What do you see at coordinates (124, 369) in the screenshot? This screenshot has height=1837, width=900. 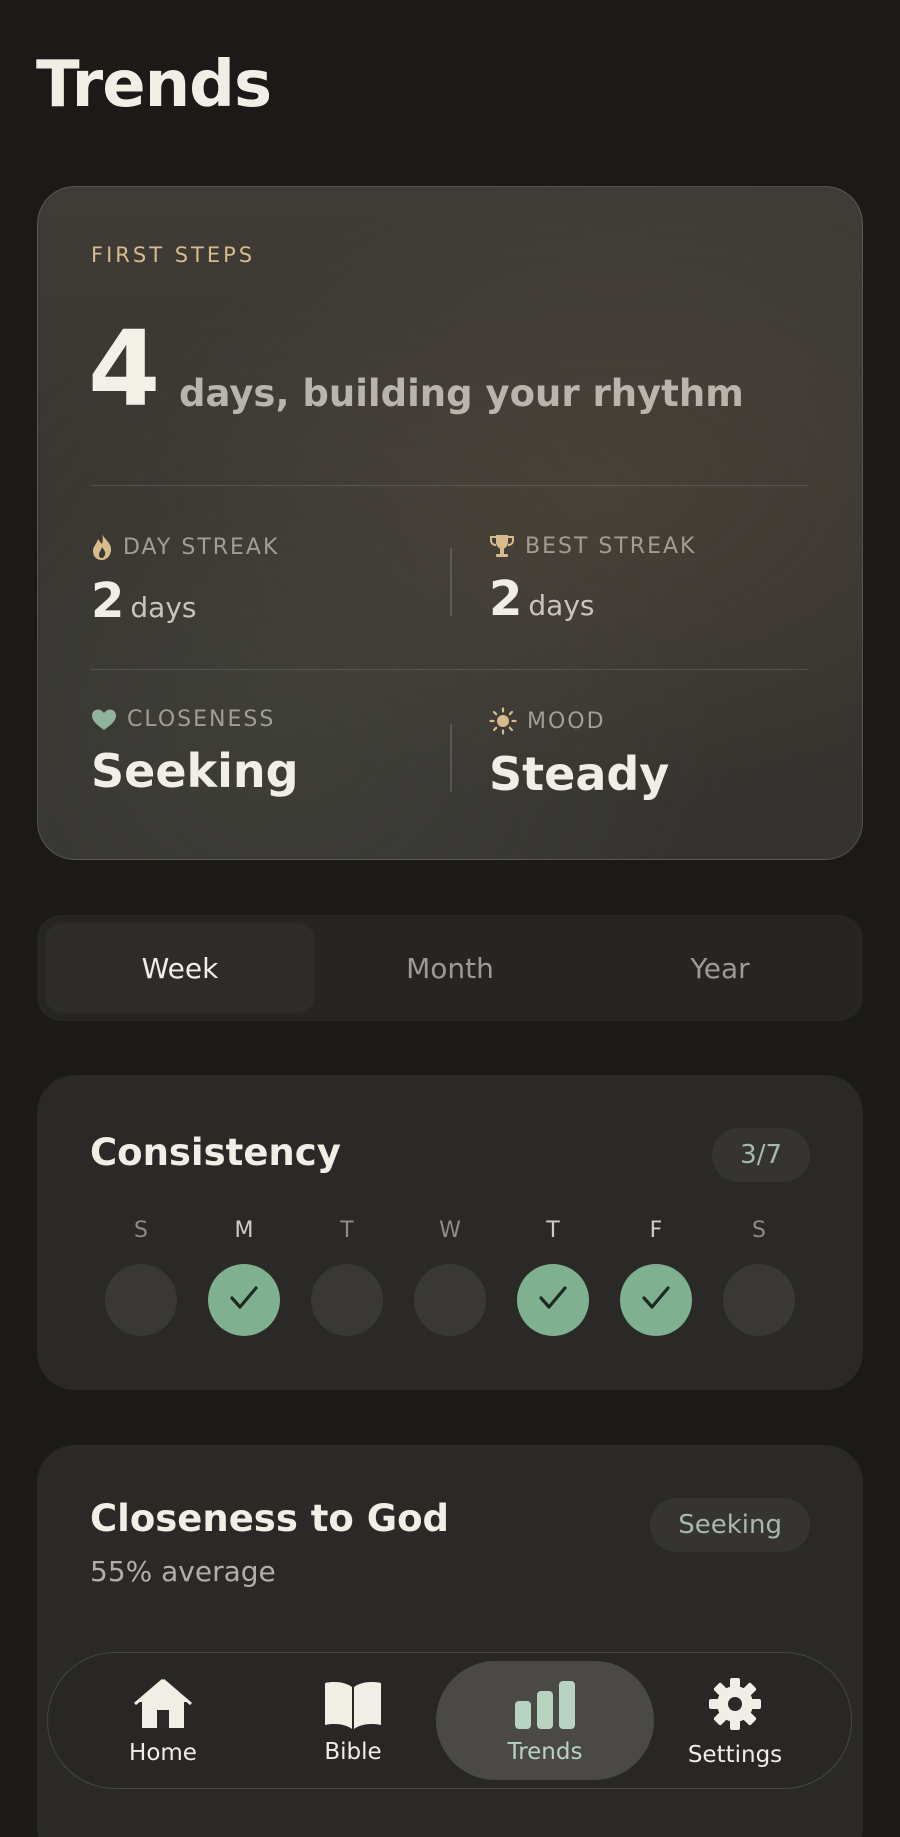 I see `hero-count: 4` at bounding box center [124, 369].